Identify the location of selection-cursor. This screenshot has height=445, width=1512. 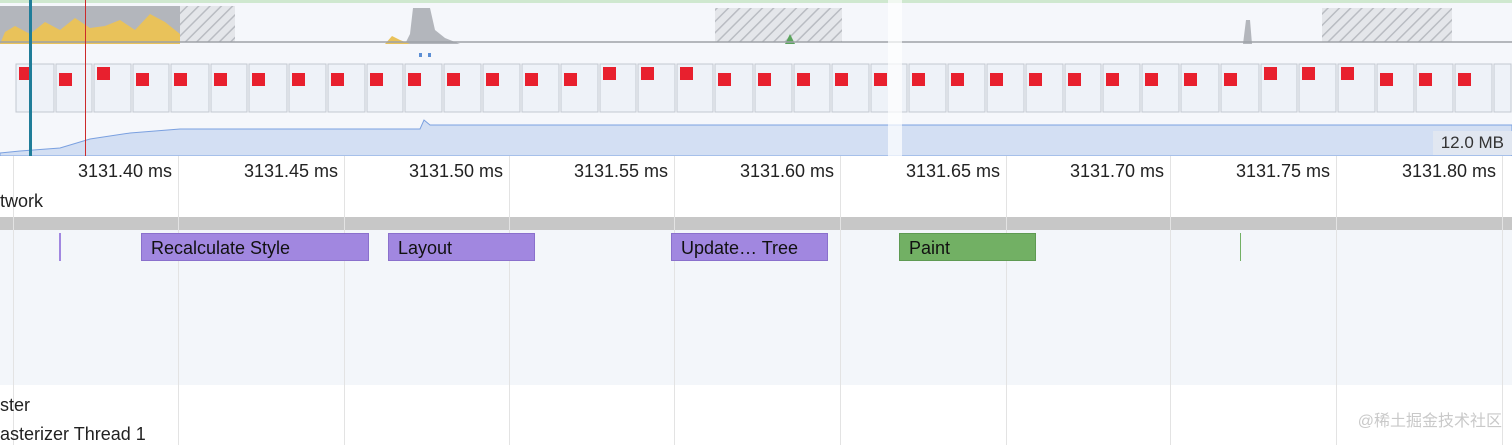
(30, 78).